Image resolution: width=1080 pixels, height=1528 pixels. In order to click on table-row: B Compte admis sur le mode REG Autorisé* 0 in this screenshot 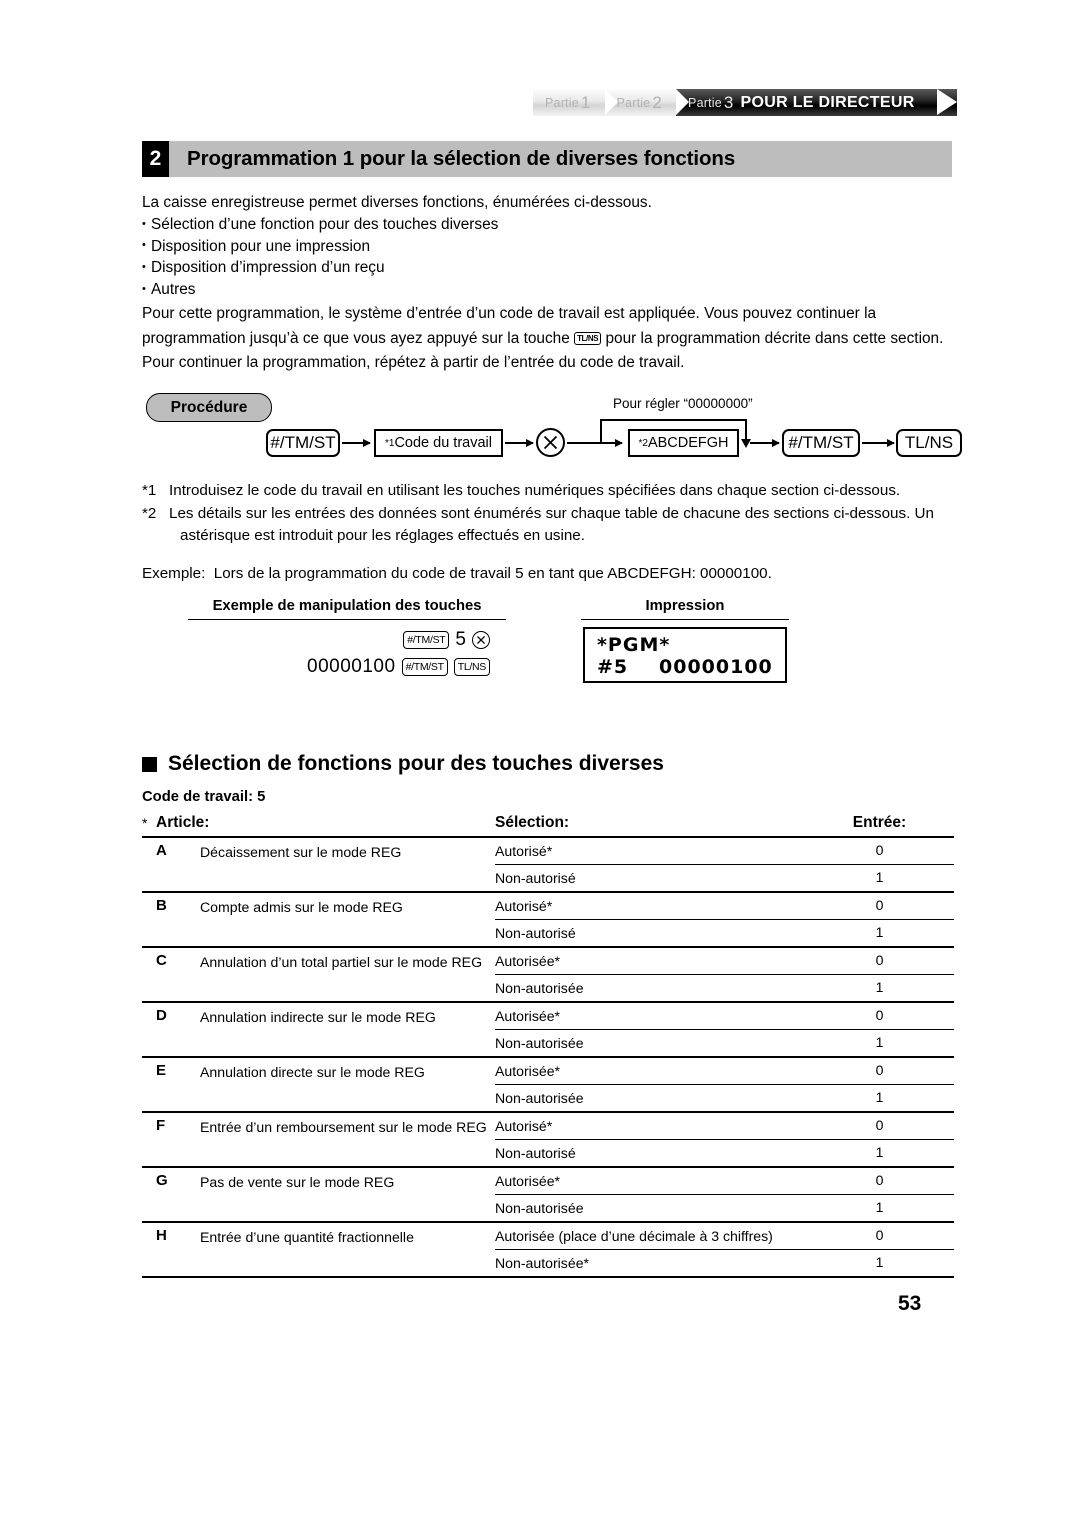, I will do `click(548, 919)`.